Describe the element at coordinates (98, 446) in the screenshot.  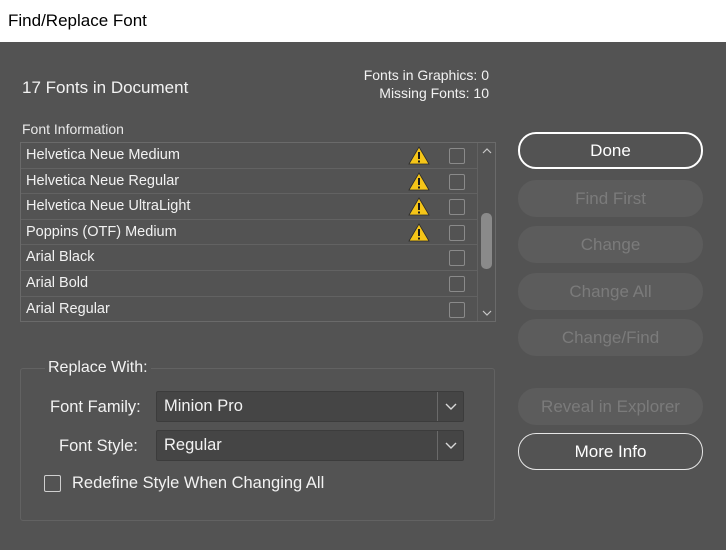
I see `font-style-label: Font Style:` at that location.